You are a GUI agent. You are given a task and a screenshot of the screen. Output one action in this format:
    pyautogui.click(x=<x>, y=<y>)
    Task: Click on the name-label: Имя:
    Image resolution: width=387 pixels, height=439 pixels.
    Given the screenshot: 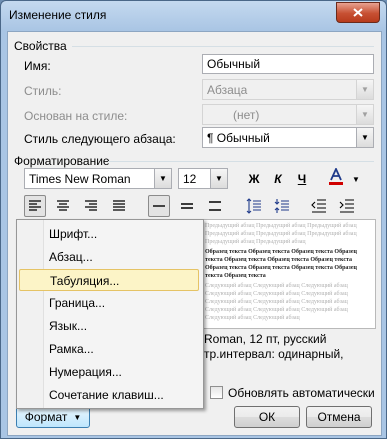 What is the action you would take?
    pyautogui.click(x=37, y=66)
    